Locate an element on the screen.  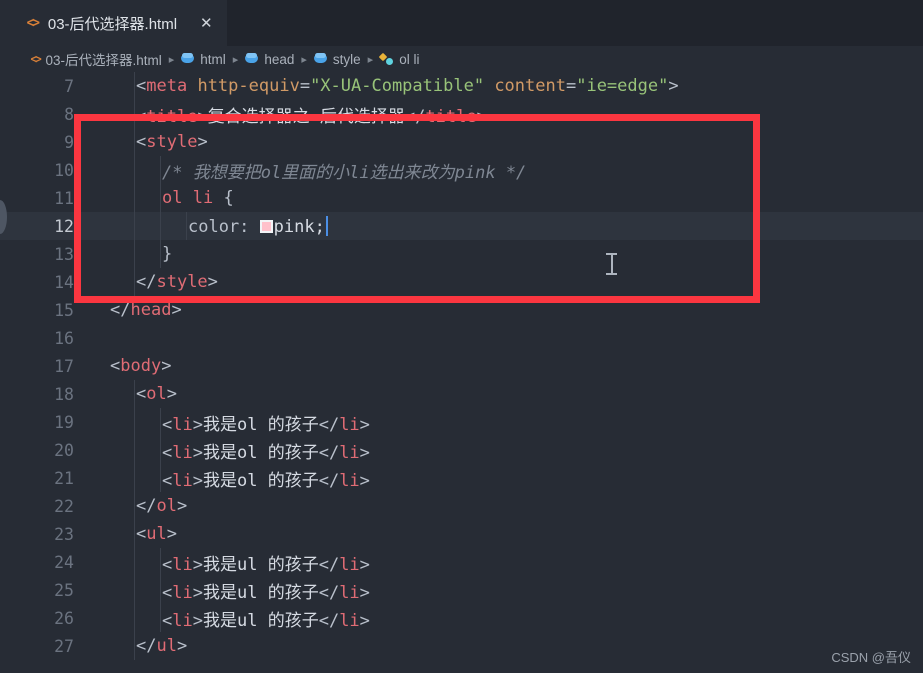
tab-title: 03-后代选择器.html is located at coordinates (112, 24).